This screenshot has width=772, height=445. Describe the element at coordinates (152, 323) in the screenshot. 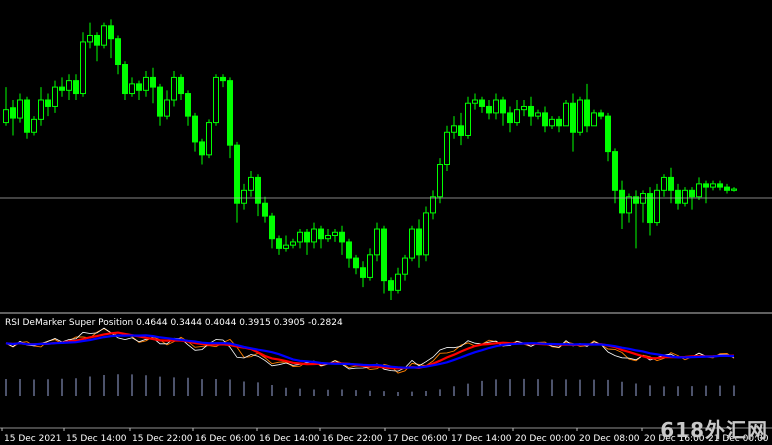

I see `indicator-value-1: 0.4644` at that location.